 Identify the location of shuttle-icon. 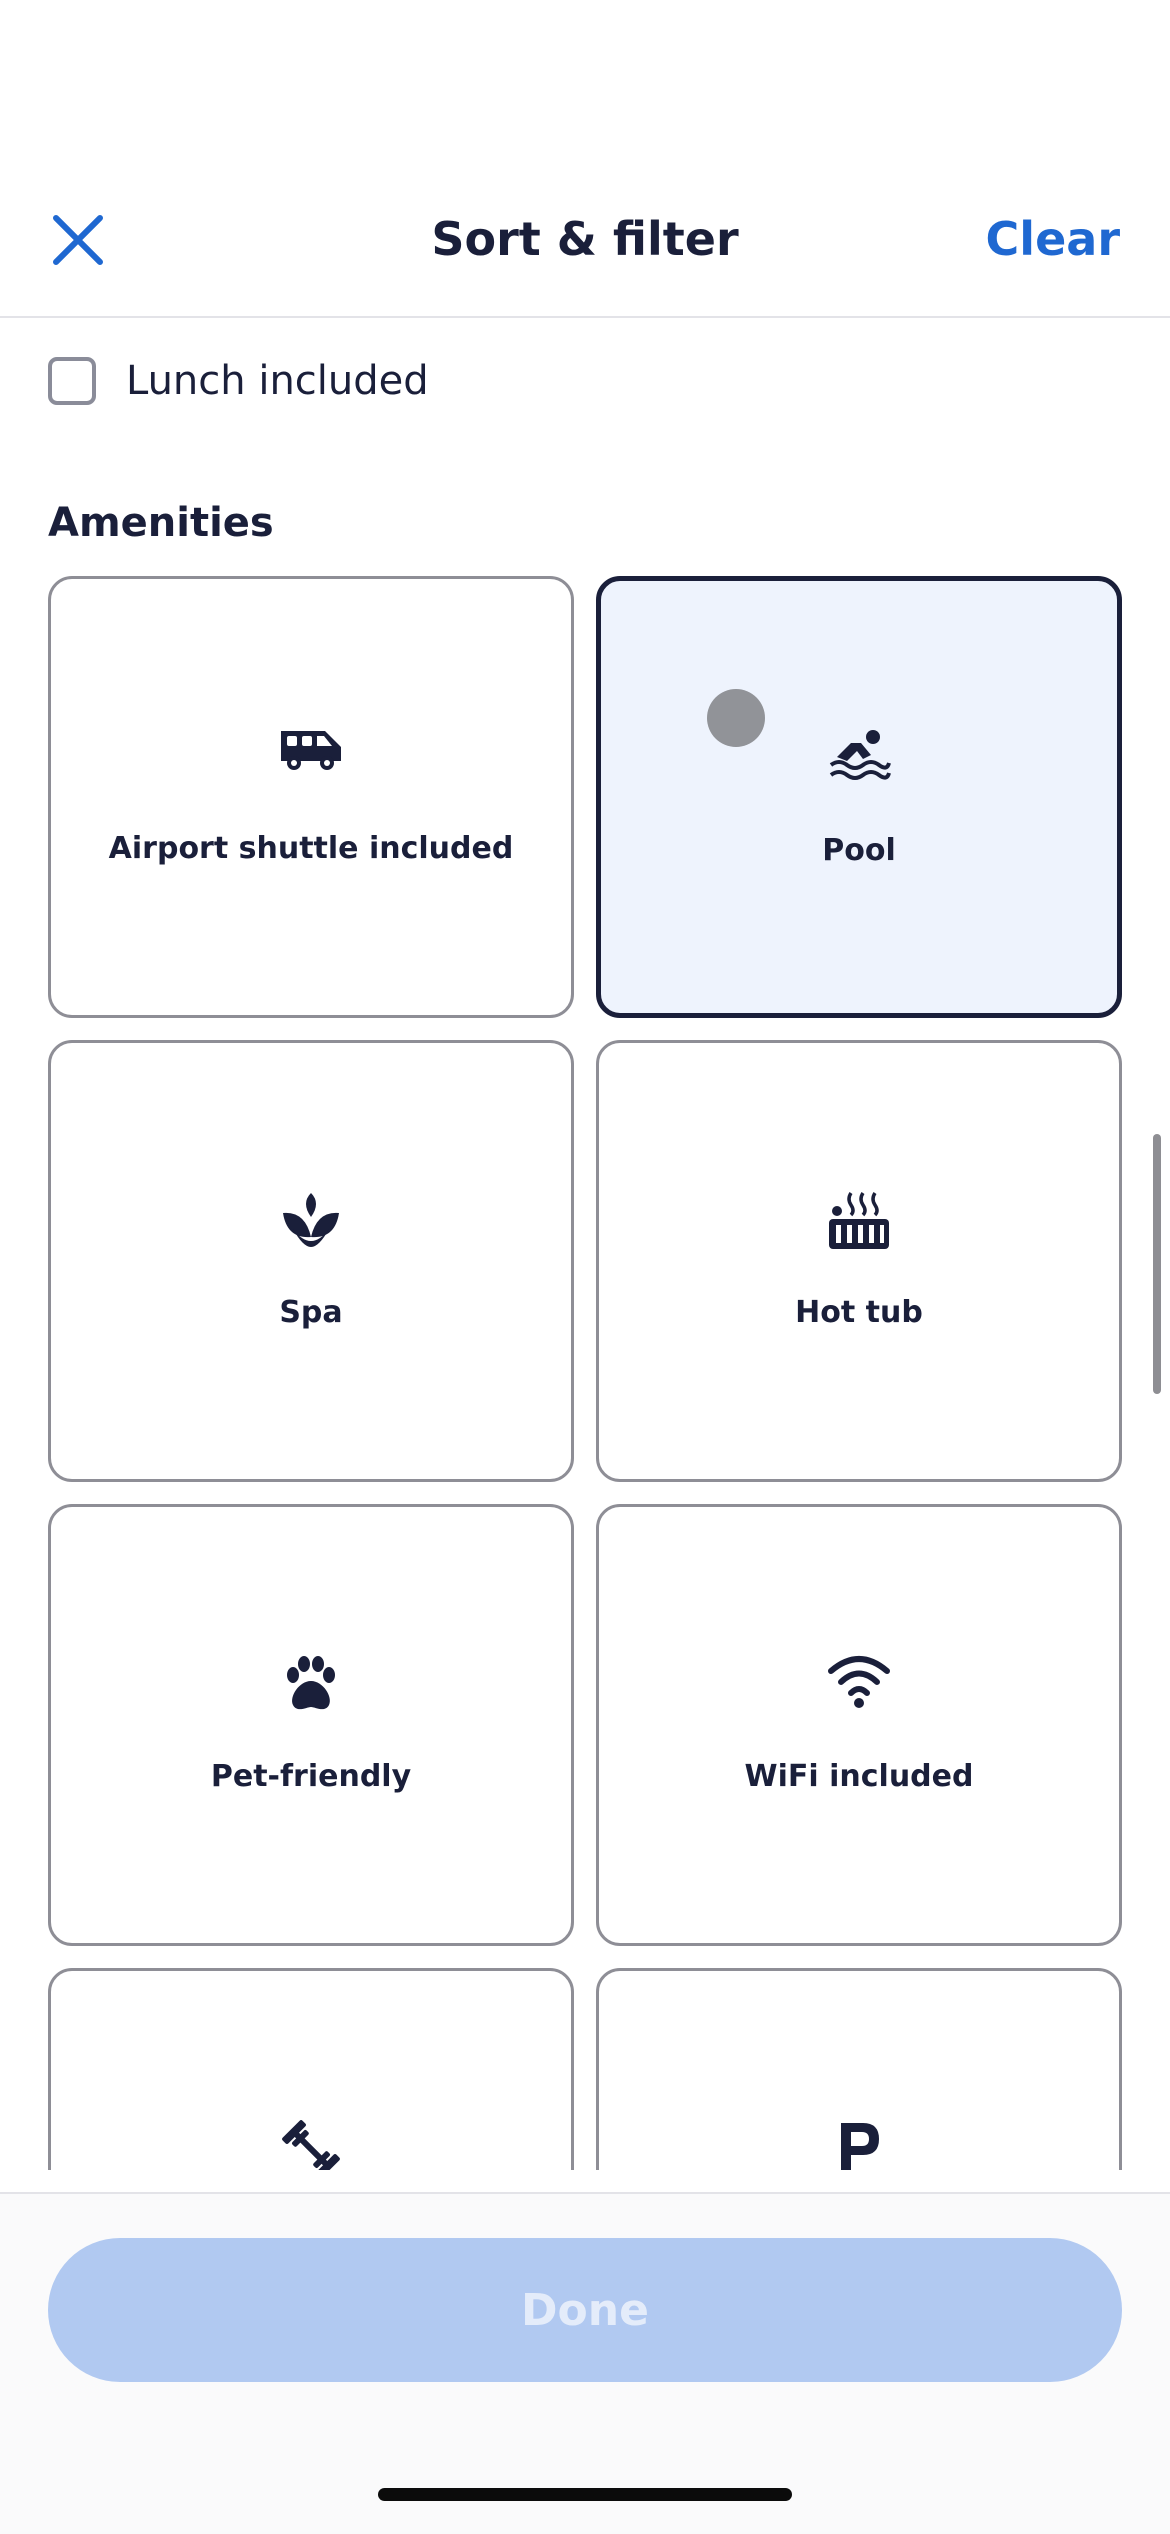
(311, 750).